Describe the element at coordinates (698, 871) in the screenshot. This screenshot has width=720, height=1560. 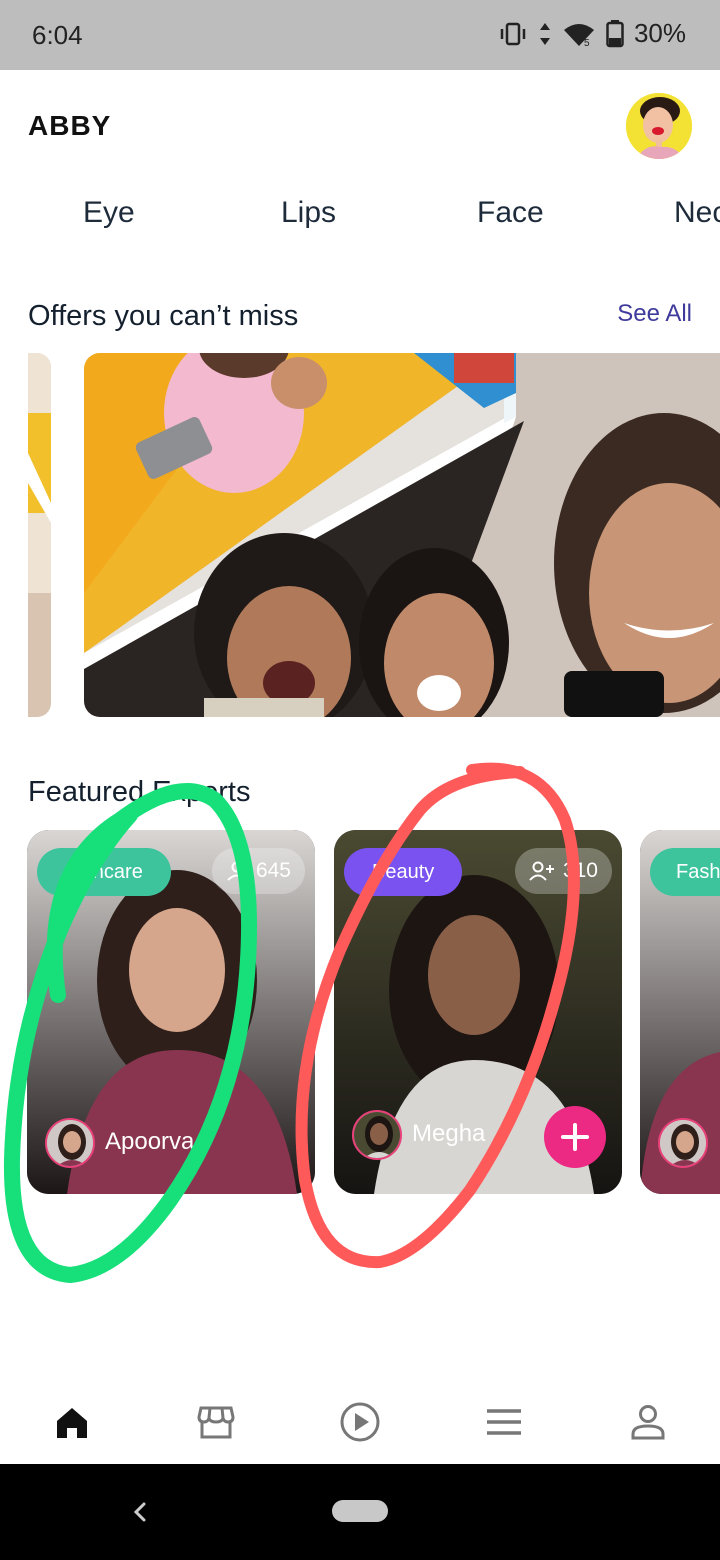
I see `category-chip-label: Fash` at that location.